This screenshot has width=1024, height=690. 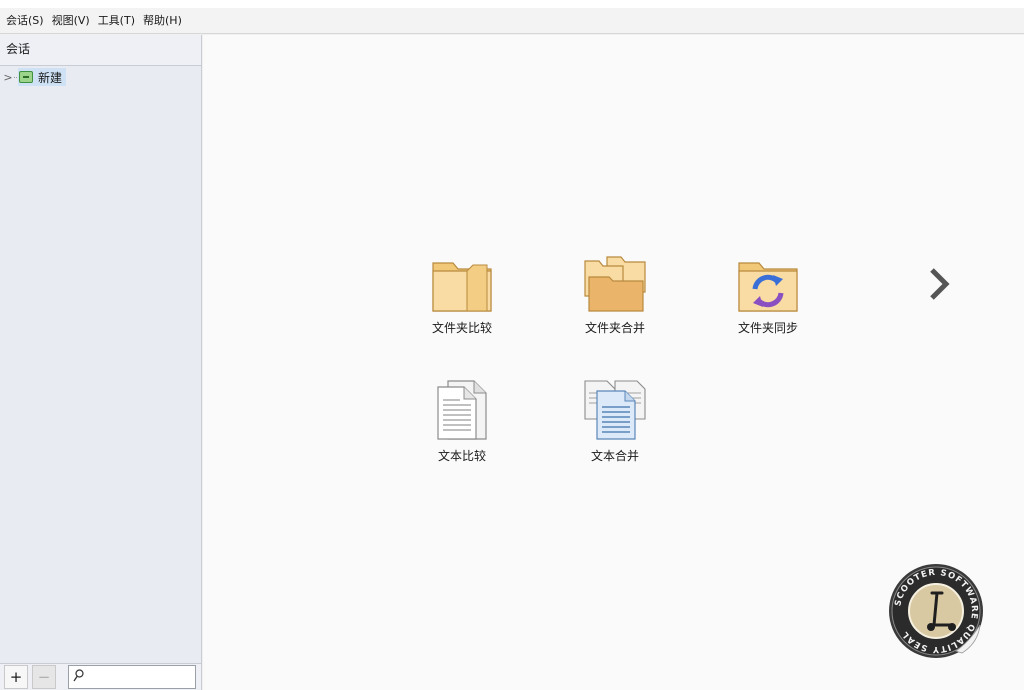 I want to click on folder-sync-tile: 文件夹同步, so click(x=768, y=299).